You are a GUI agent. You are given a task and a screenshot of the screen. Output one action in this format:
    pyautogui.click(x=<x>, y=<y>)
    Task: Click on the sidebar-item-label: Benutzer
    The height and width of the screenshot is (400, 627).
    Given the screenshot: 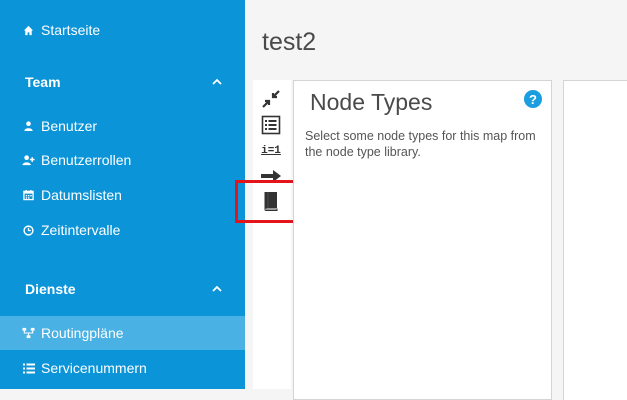 What is the action you would take?
    pyautogui.click(x=69, y=126)
    